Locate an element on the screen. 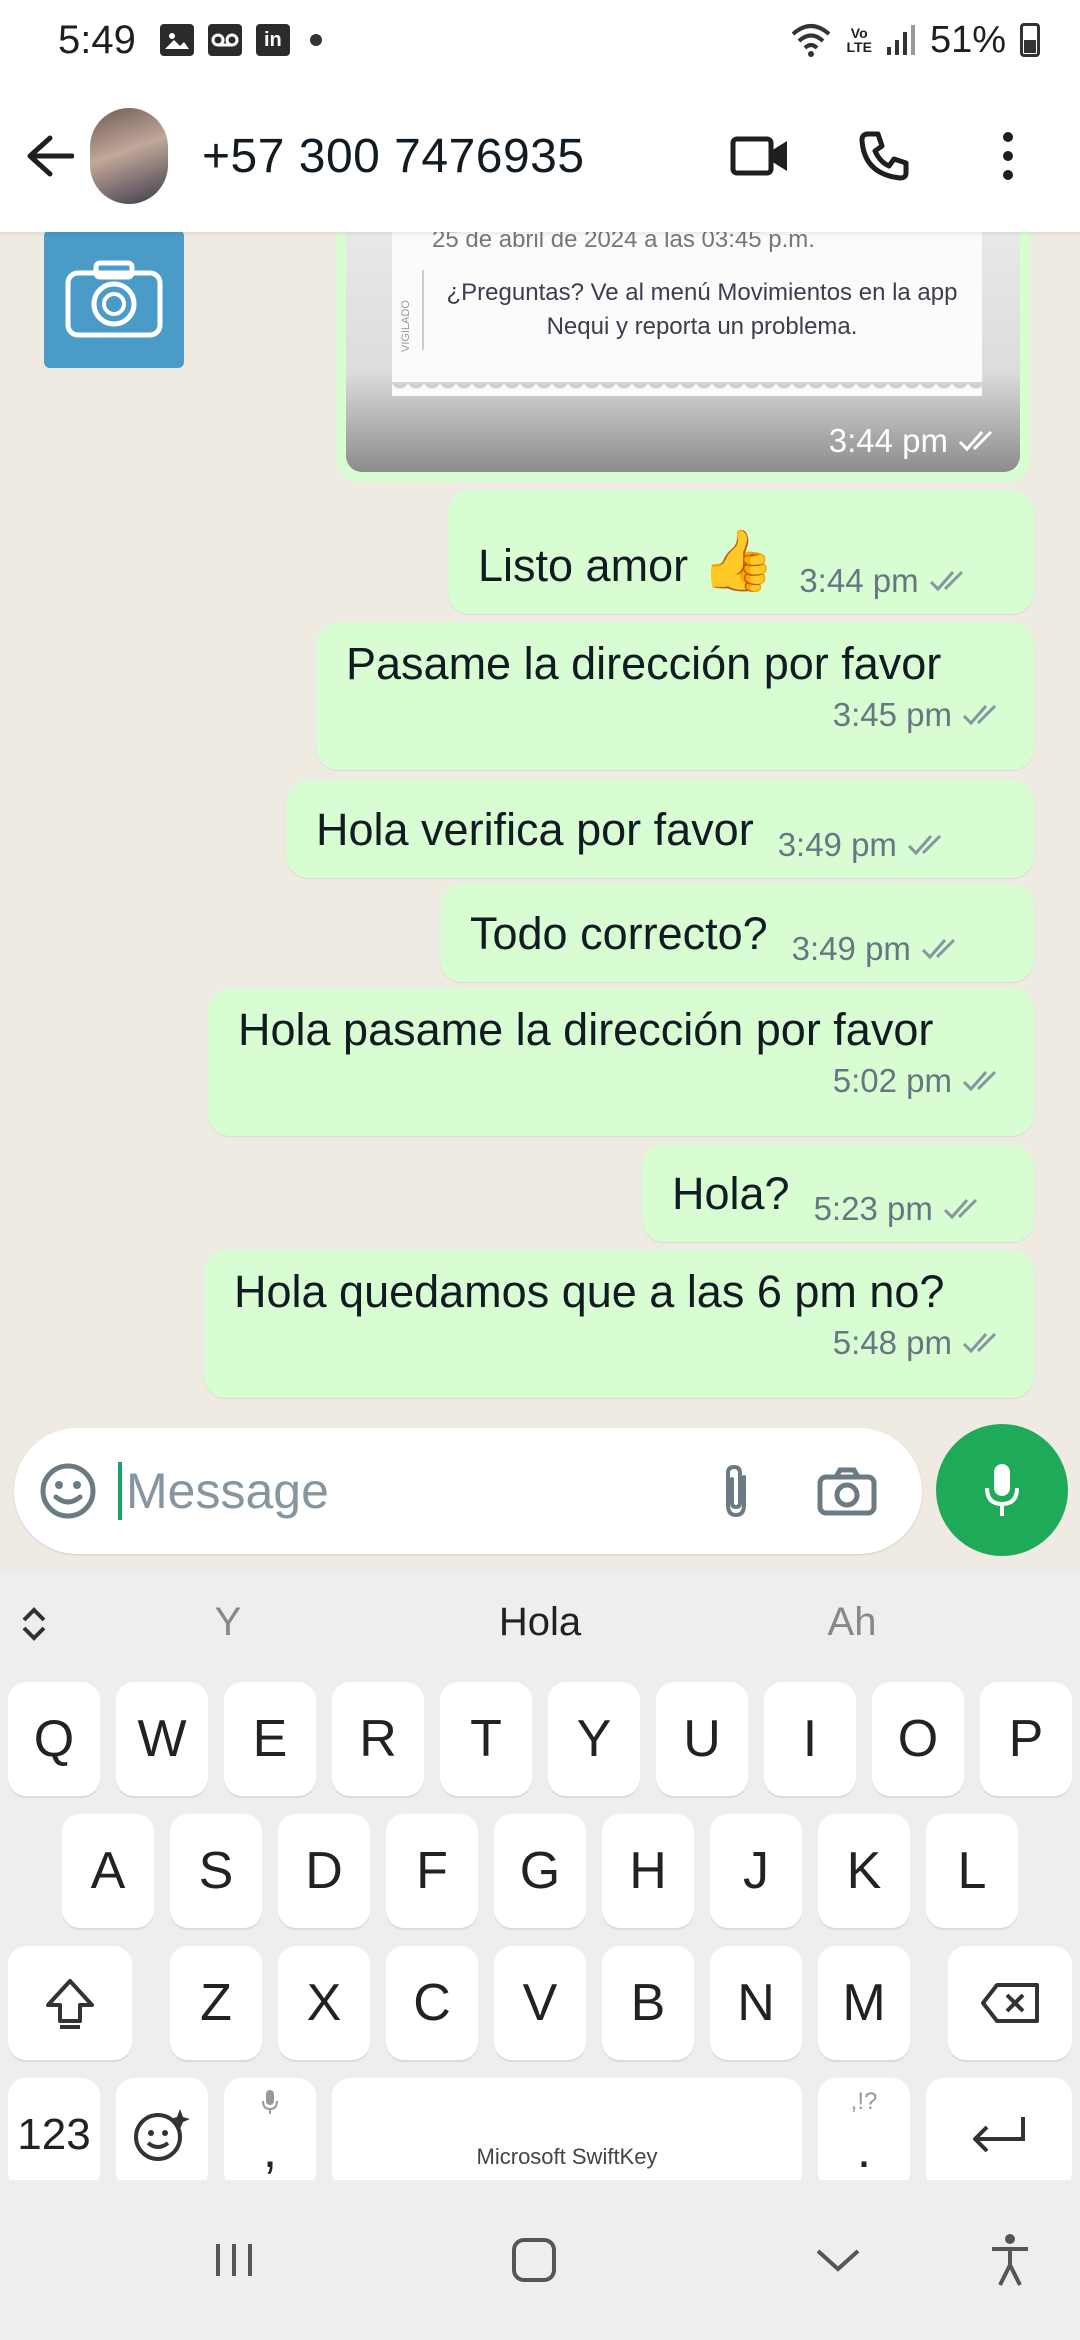  shift-key is located at coordinates (70, 2003).